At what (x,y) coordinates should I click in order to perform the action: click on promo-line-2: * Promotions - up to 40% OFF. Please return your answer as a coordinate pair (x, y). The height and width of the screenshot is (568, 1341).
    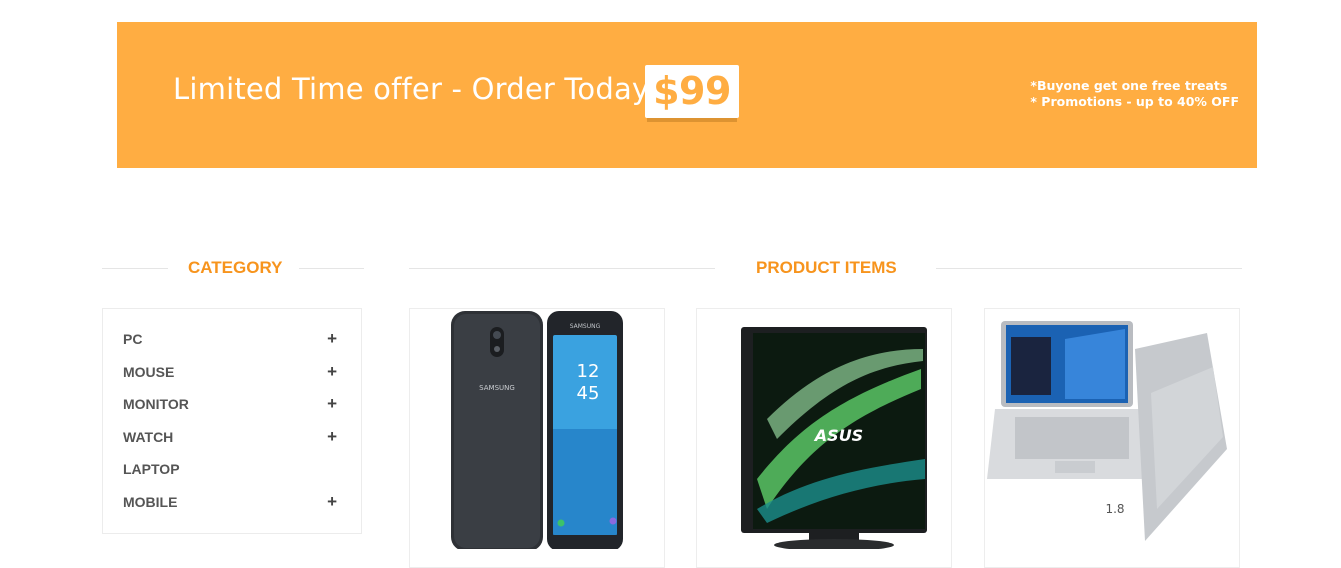
    Looking at the image, I should click on (1134, 101).